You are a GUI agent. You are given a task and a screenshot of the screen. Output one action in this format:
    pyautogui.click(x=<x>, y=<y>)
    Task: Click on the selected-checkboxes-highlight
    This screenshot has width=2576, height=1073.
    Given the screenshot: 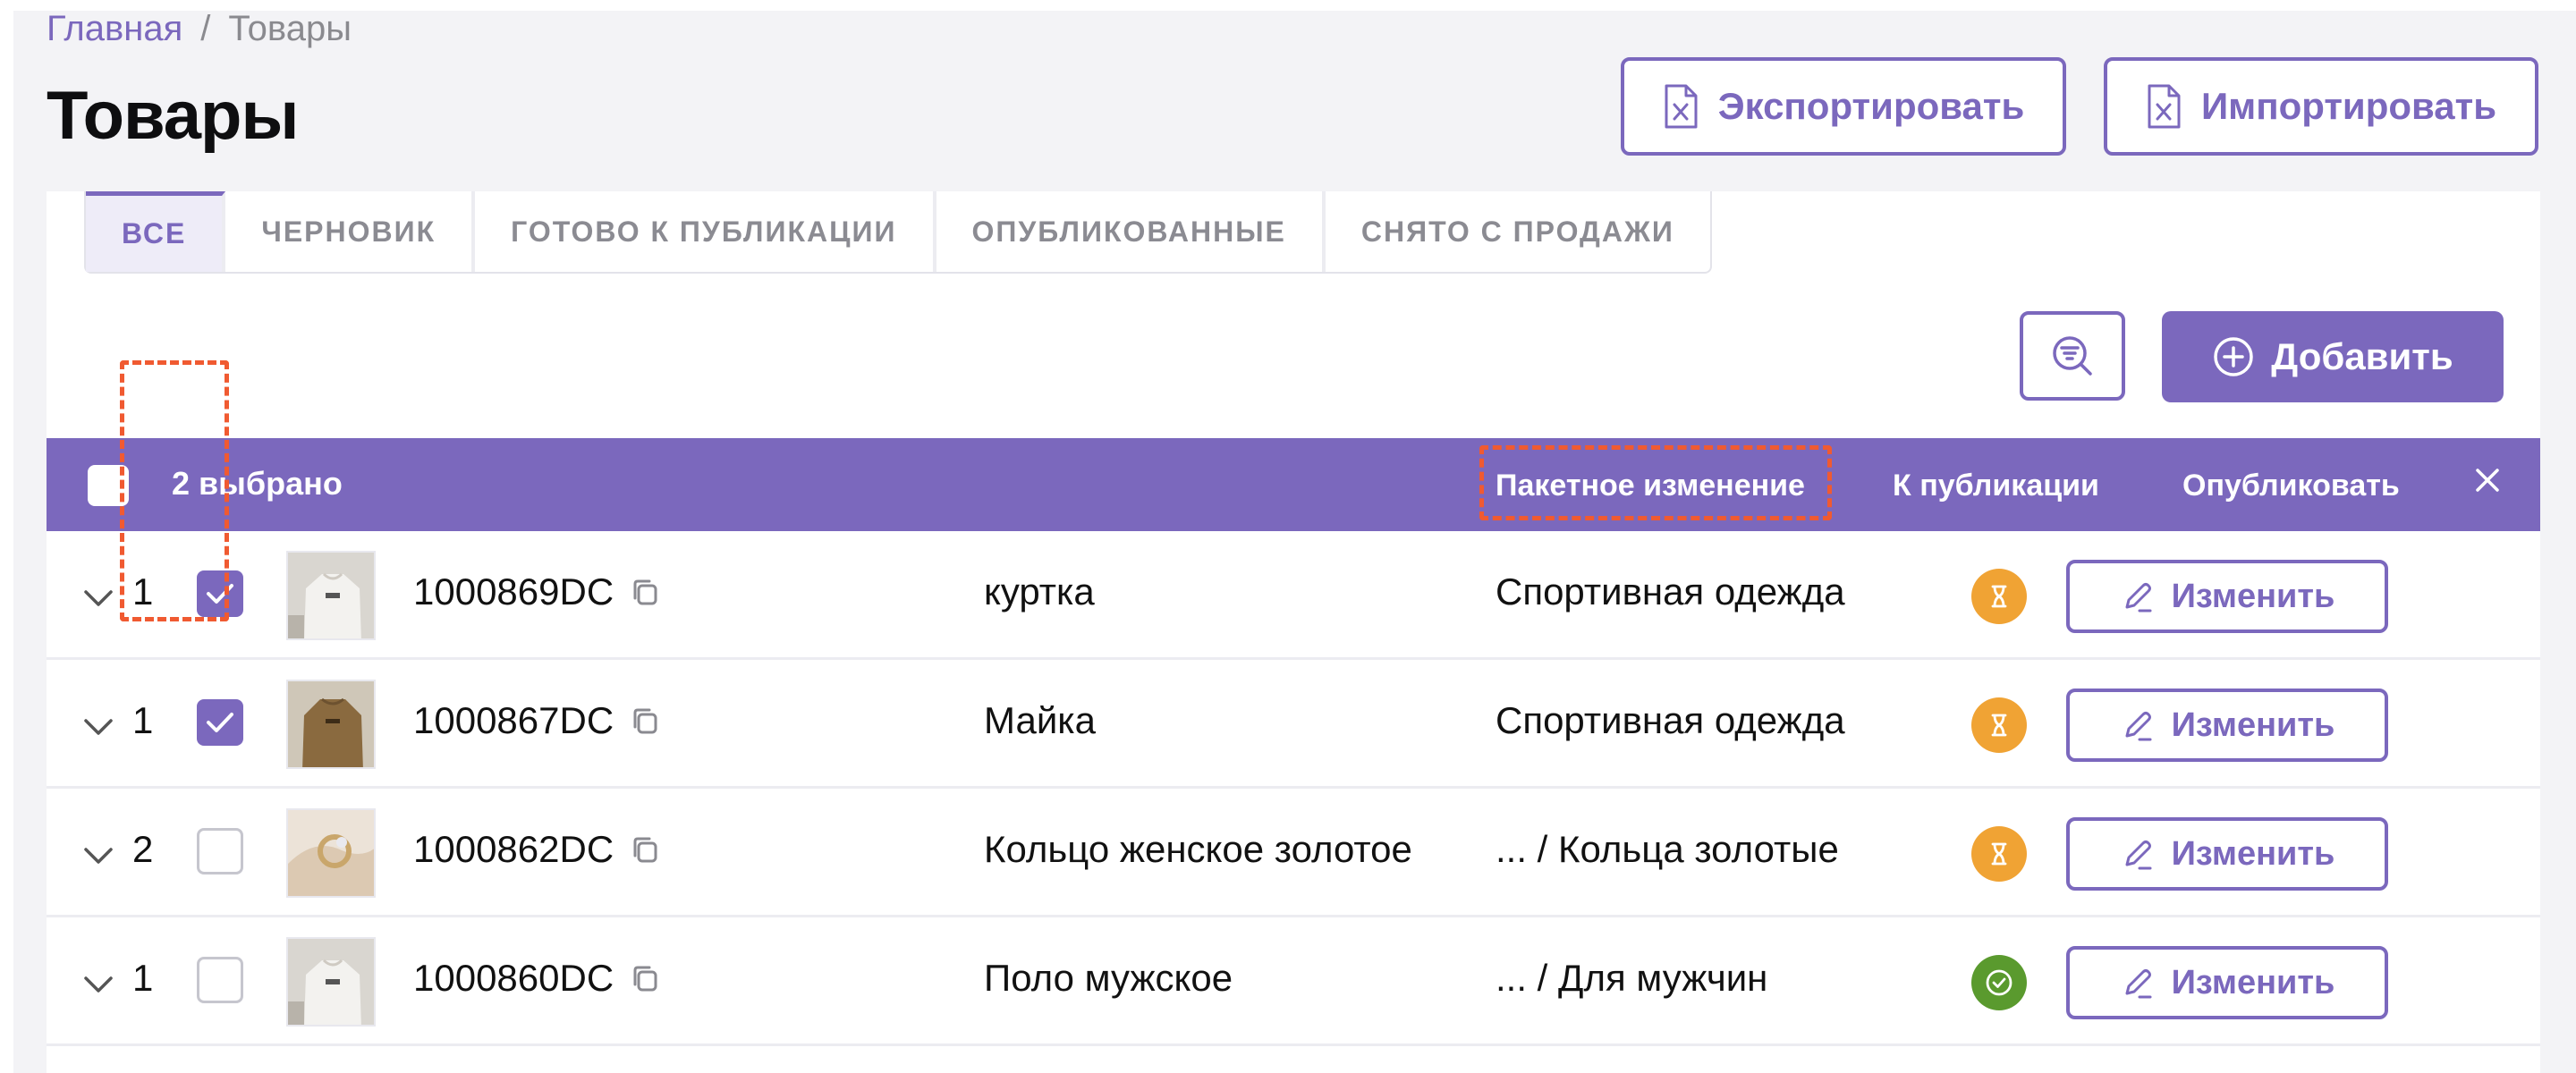 What is the action you would take?
    pyautogui.click(x=174, y=490)
    